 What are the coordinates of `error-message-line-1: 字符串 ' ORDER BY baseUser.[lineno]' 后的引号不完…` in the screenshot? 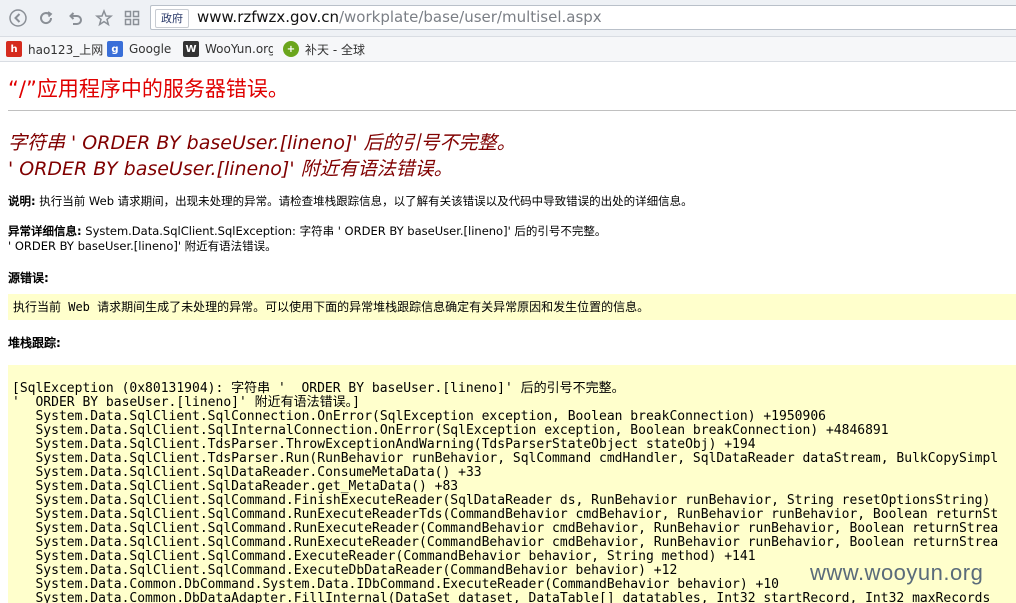 It's located at (262, 143).